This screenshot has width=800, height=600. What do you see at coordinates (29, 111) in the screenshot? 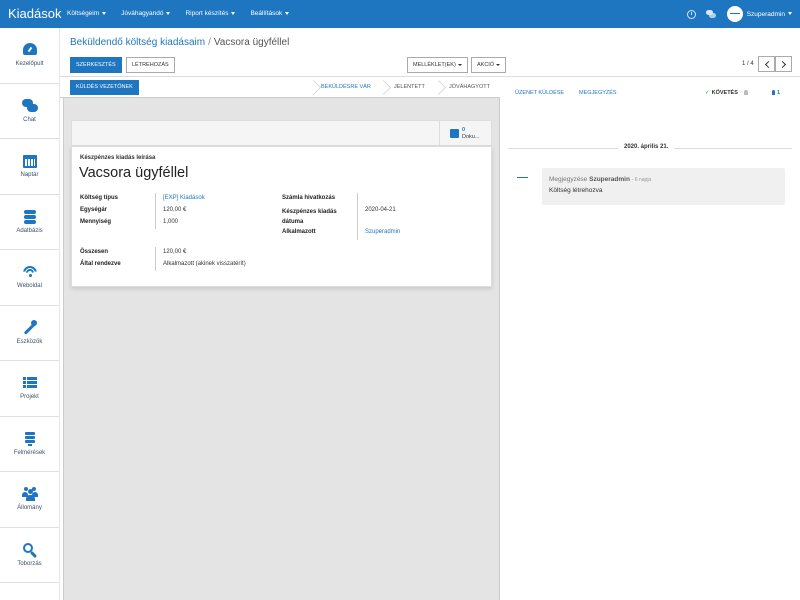
I see `sidebar-item-chat: Chat` at bounding box center [29, 111].